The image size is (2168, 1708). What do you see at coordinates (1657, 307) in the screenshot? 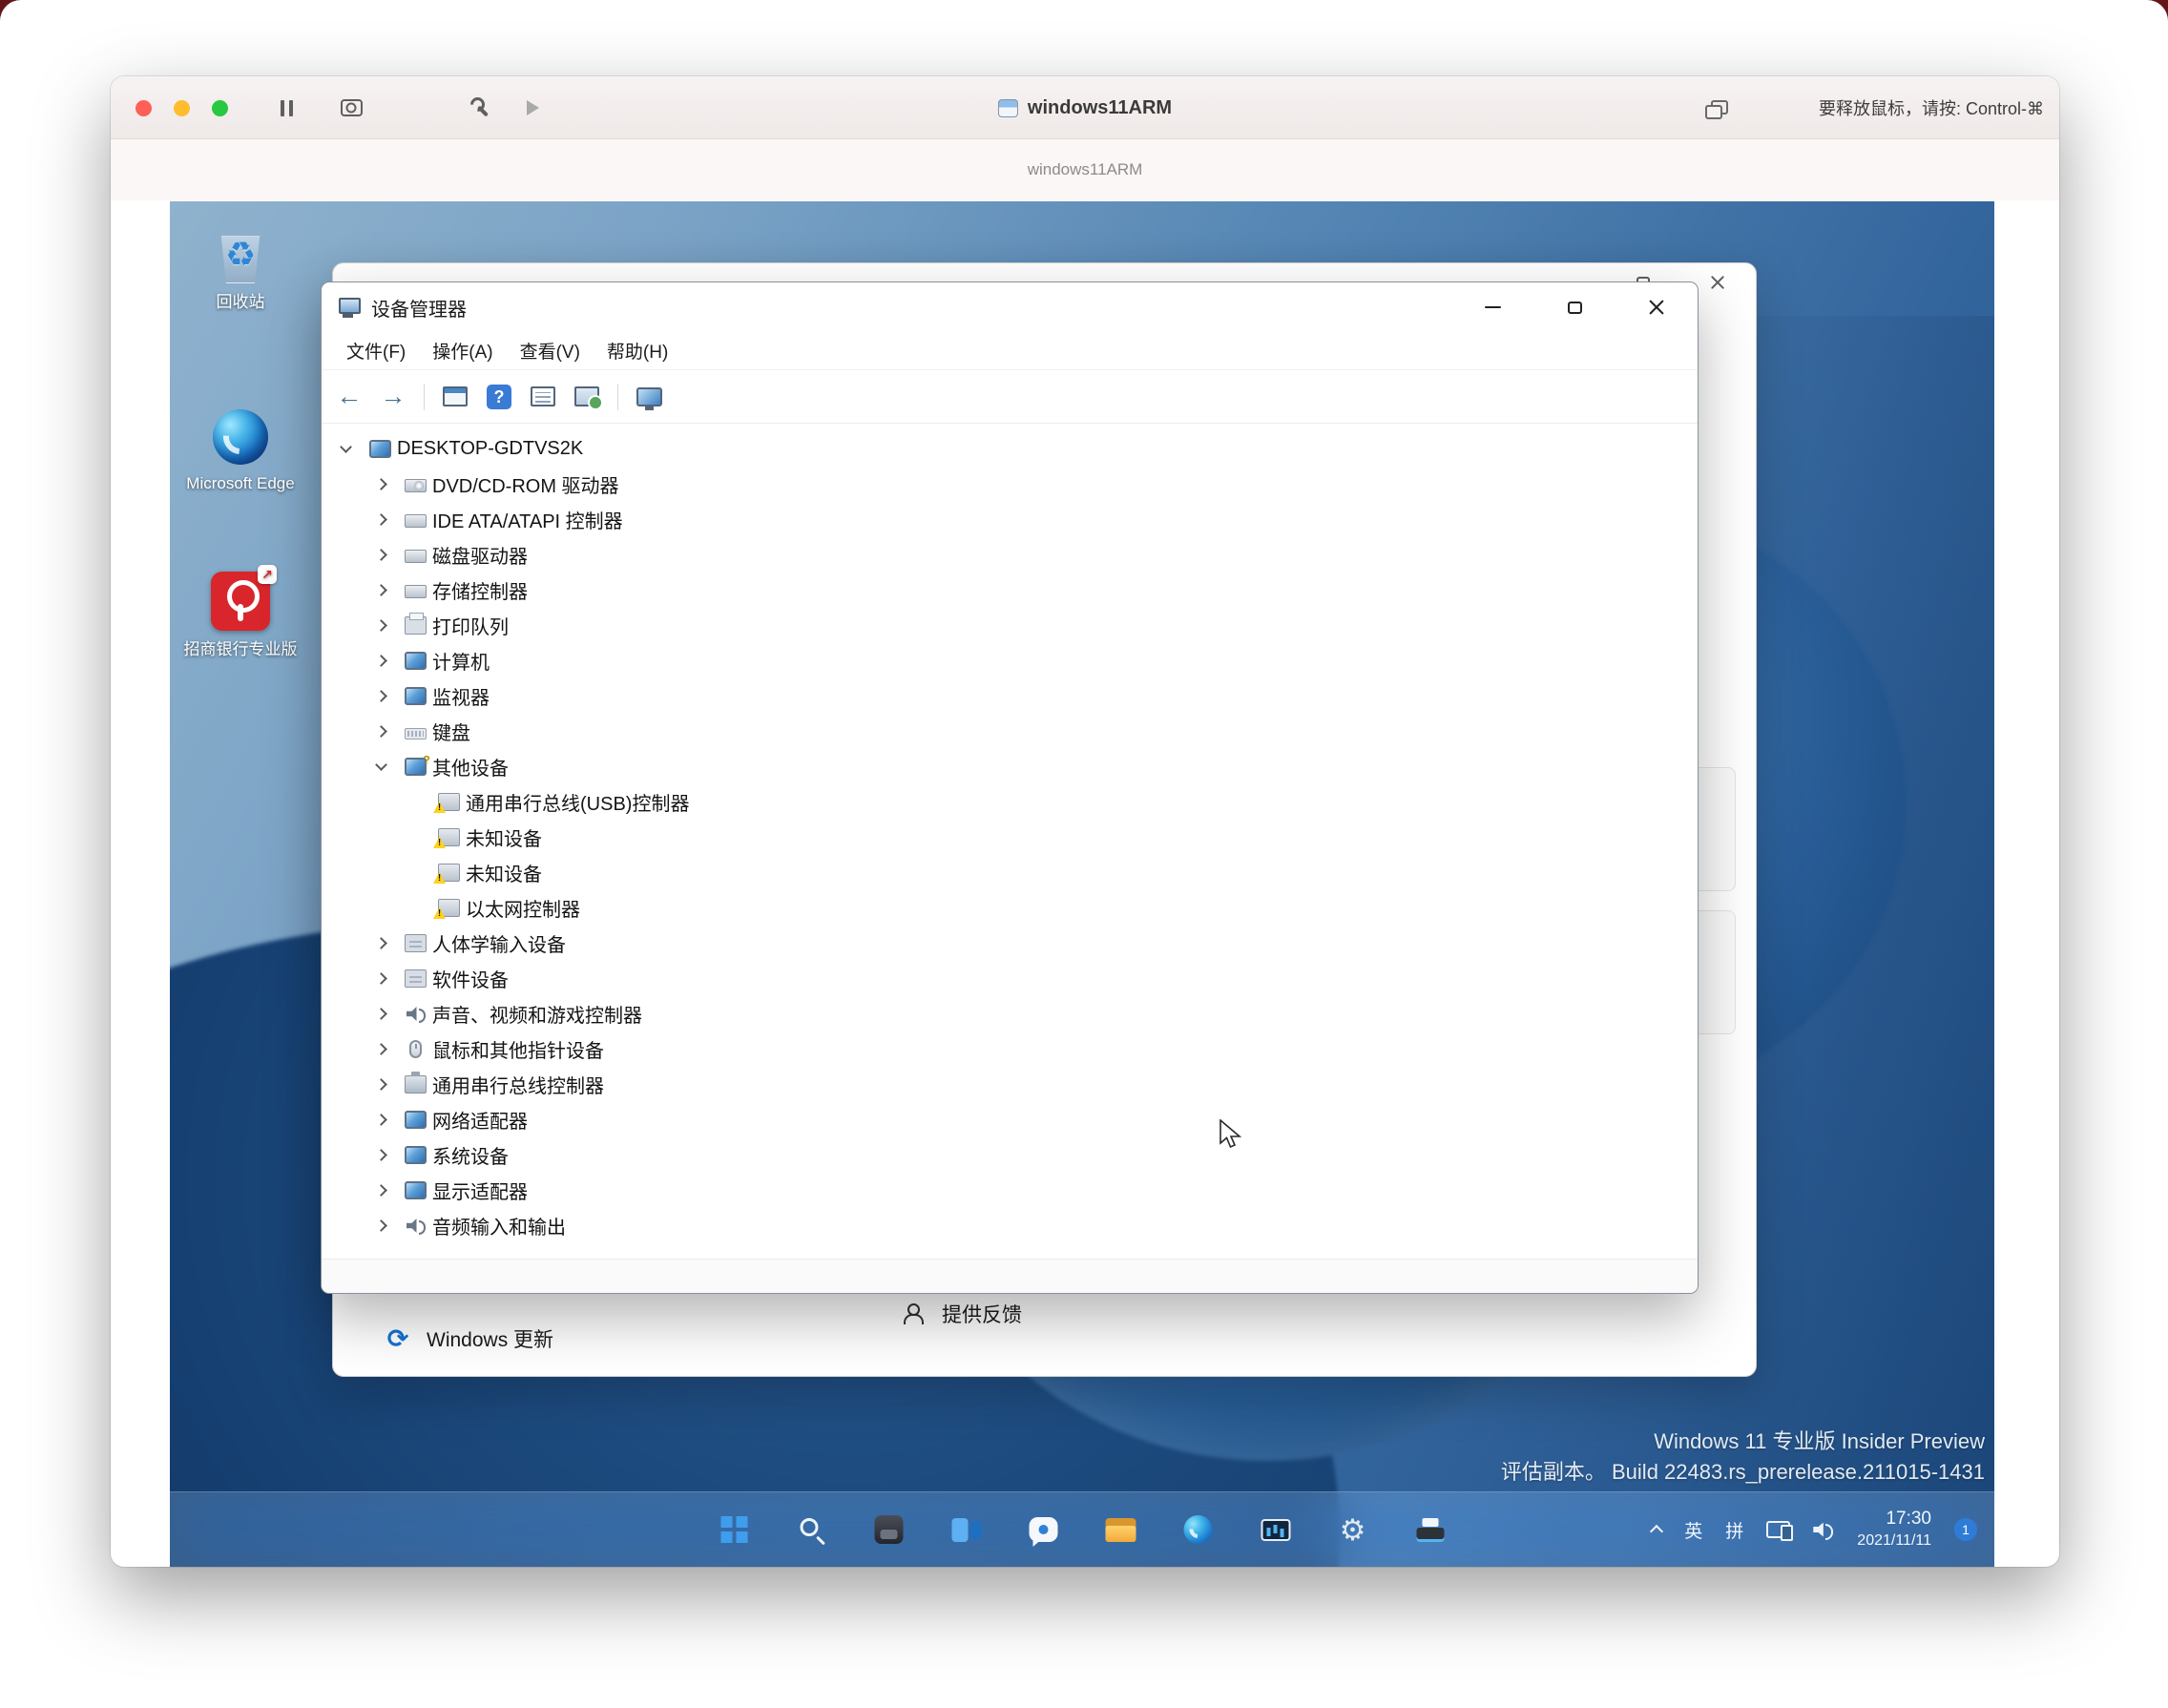
I see `close-button` at bounding box center [1657, 307].